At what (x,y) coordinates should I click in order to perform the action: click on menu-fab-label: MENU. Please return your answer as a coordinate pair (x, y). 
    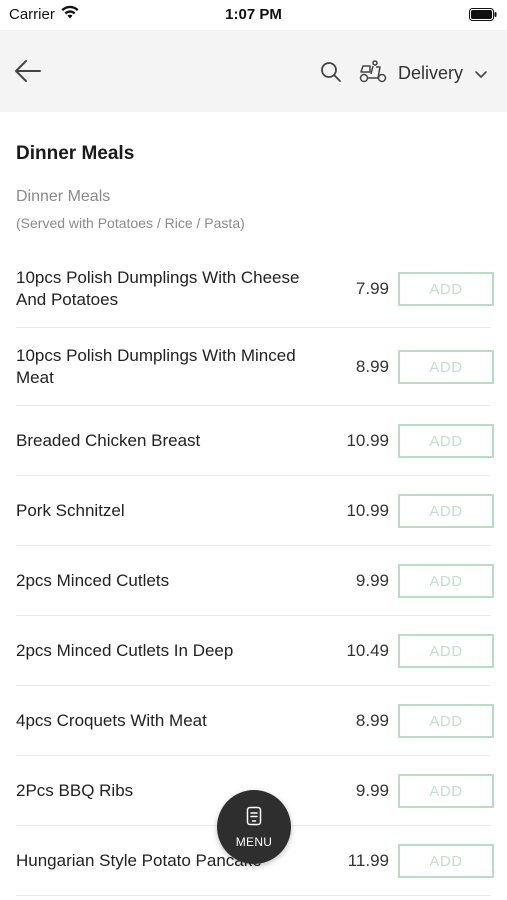
    Looking at the image, I should click on (254, 841).